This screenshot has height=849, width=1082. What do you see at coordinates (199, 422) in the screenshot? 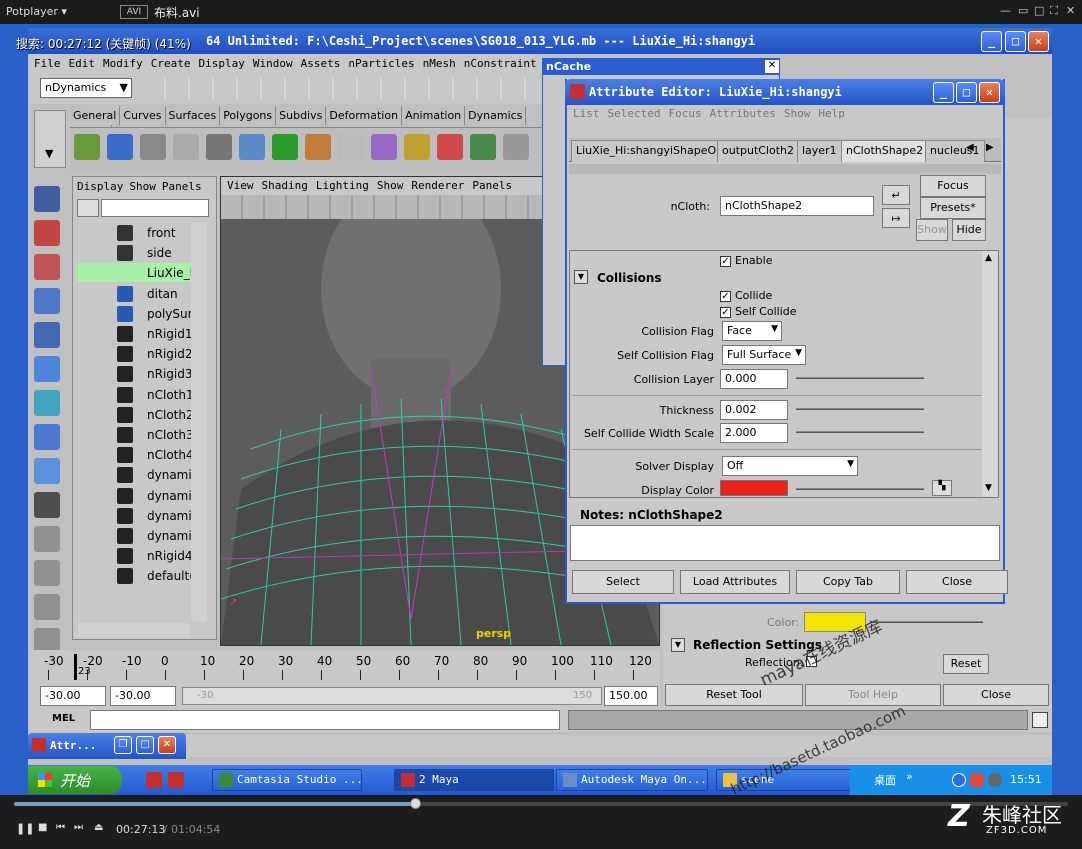
I see `outliner-scrollbar` at bounding box center [199, 422].